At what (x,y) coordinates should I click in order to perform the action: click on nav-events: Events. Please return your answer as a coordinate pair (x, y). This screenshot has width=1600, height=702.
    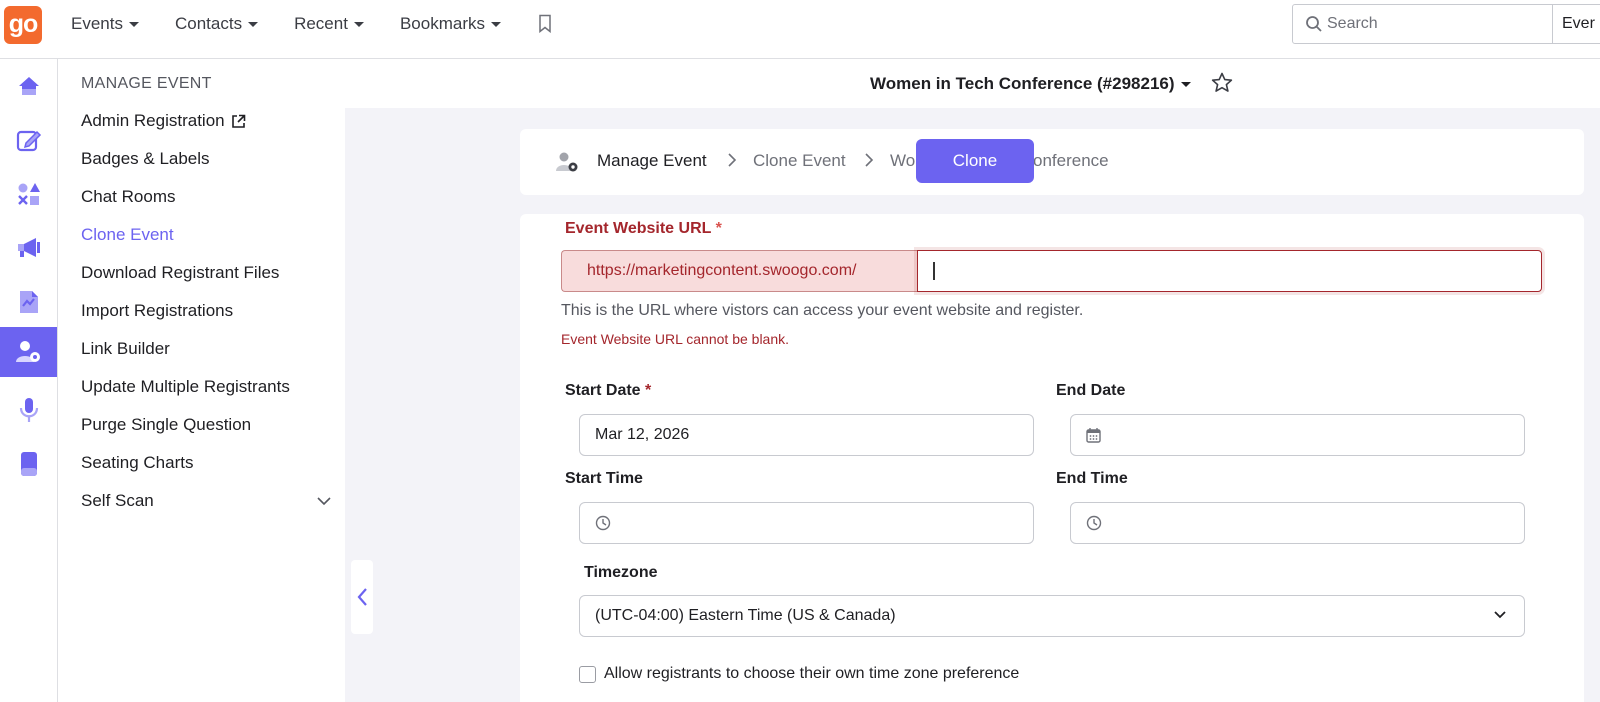
    Looking at the image, I should click on (105, 24).